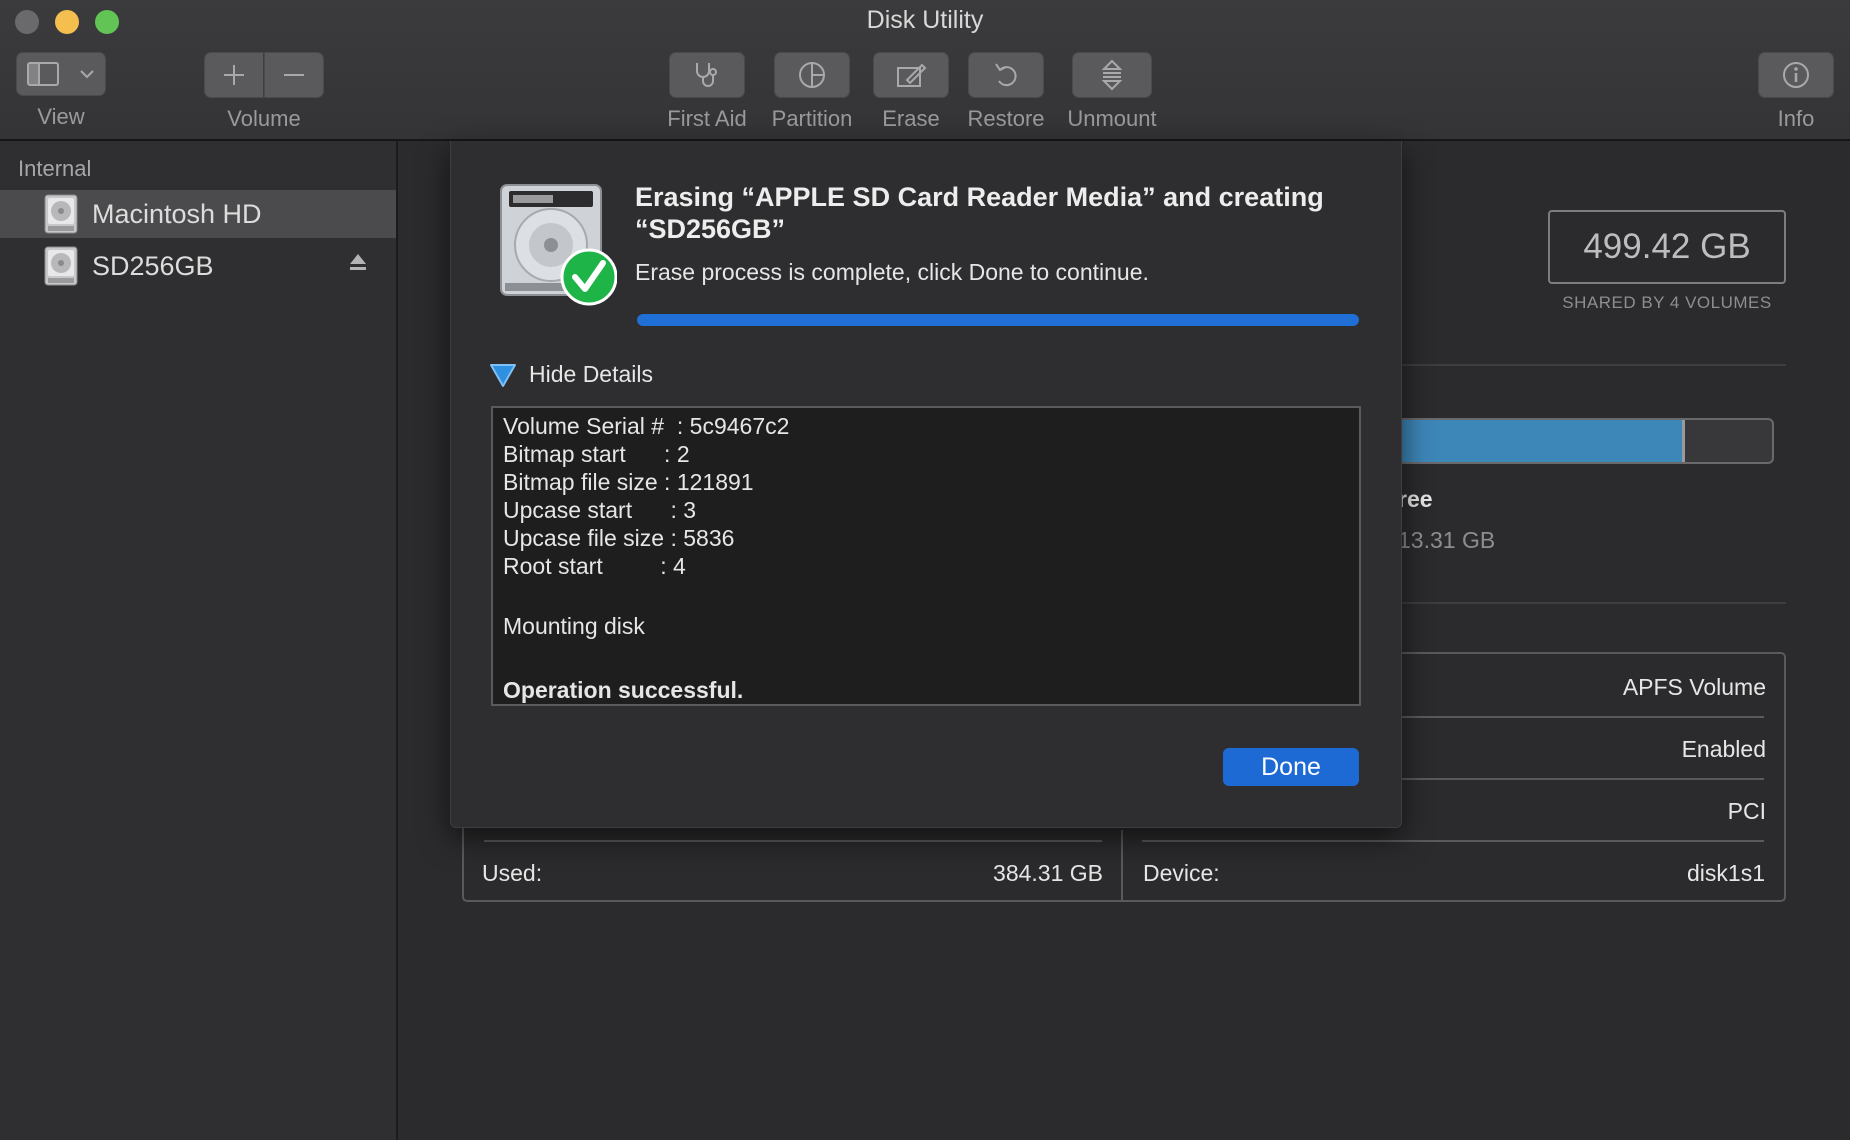 This screenshot has height=1140, width=1850. What do you see at coordinates (1726, 873) in the screenshot?
I see `device-value: disk1s1` at bounding box center [1726, 873].